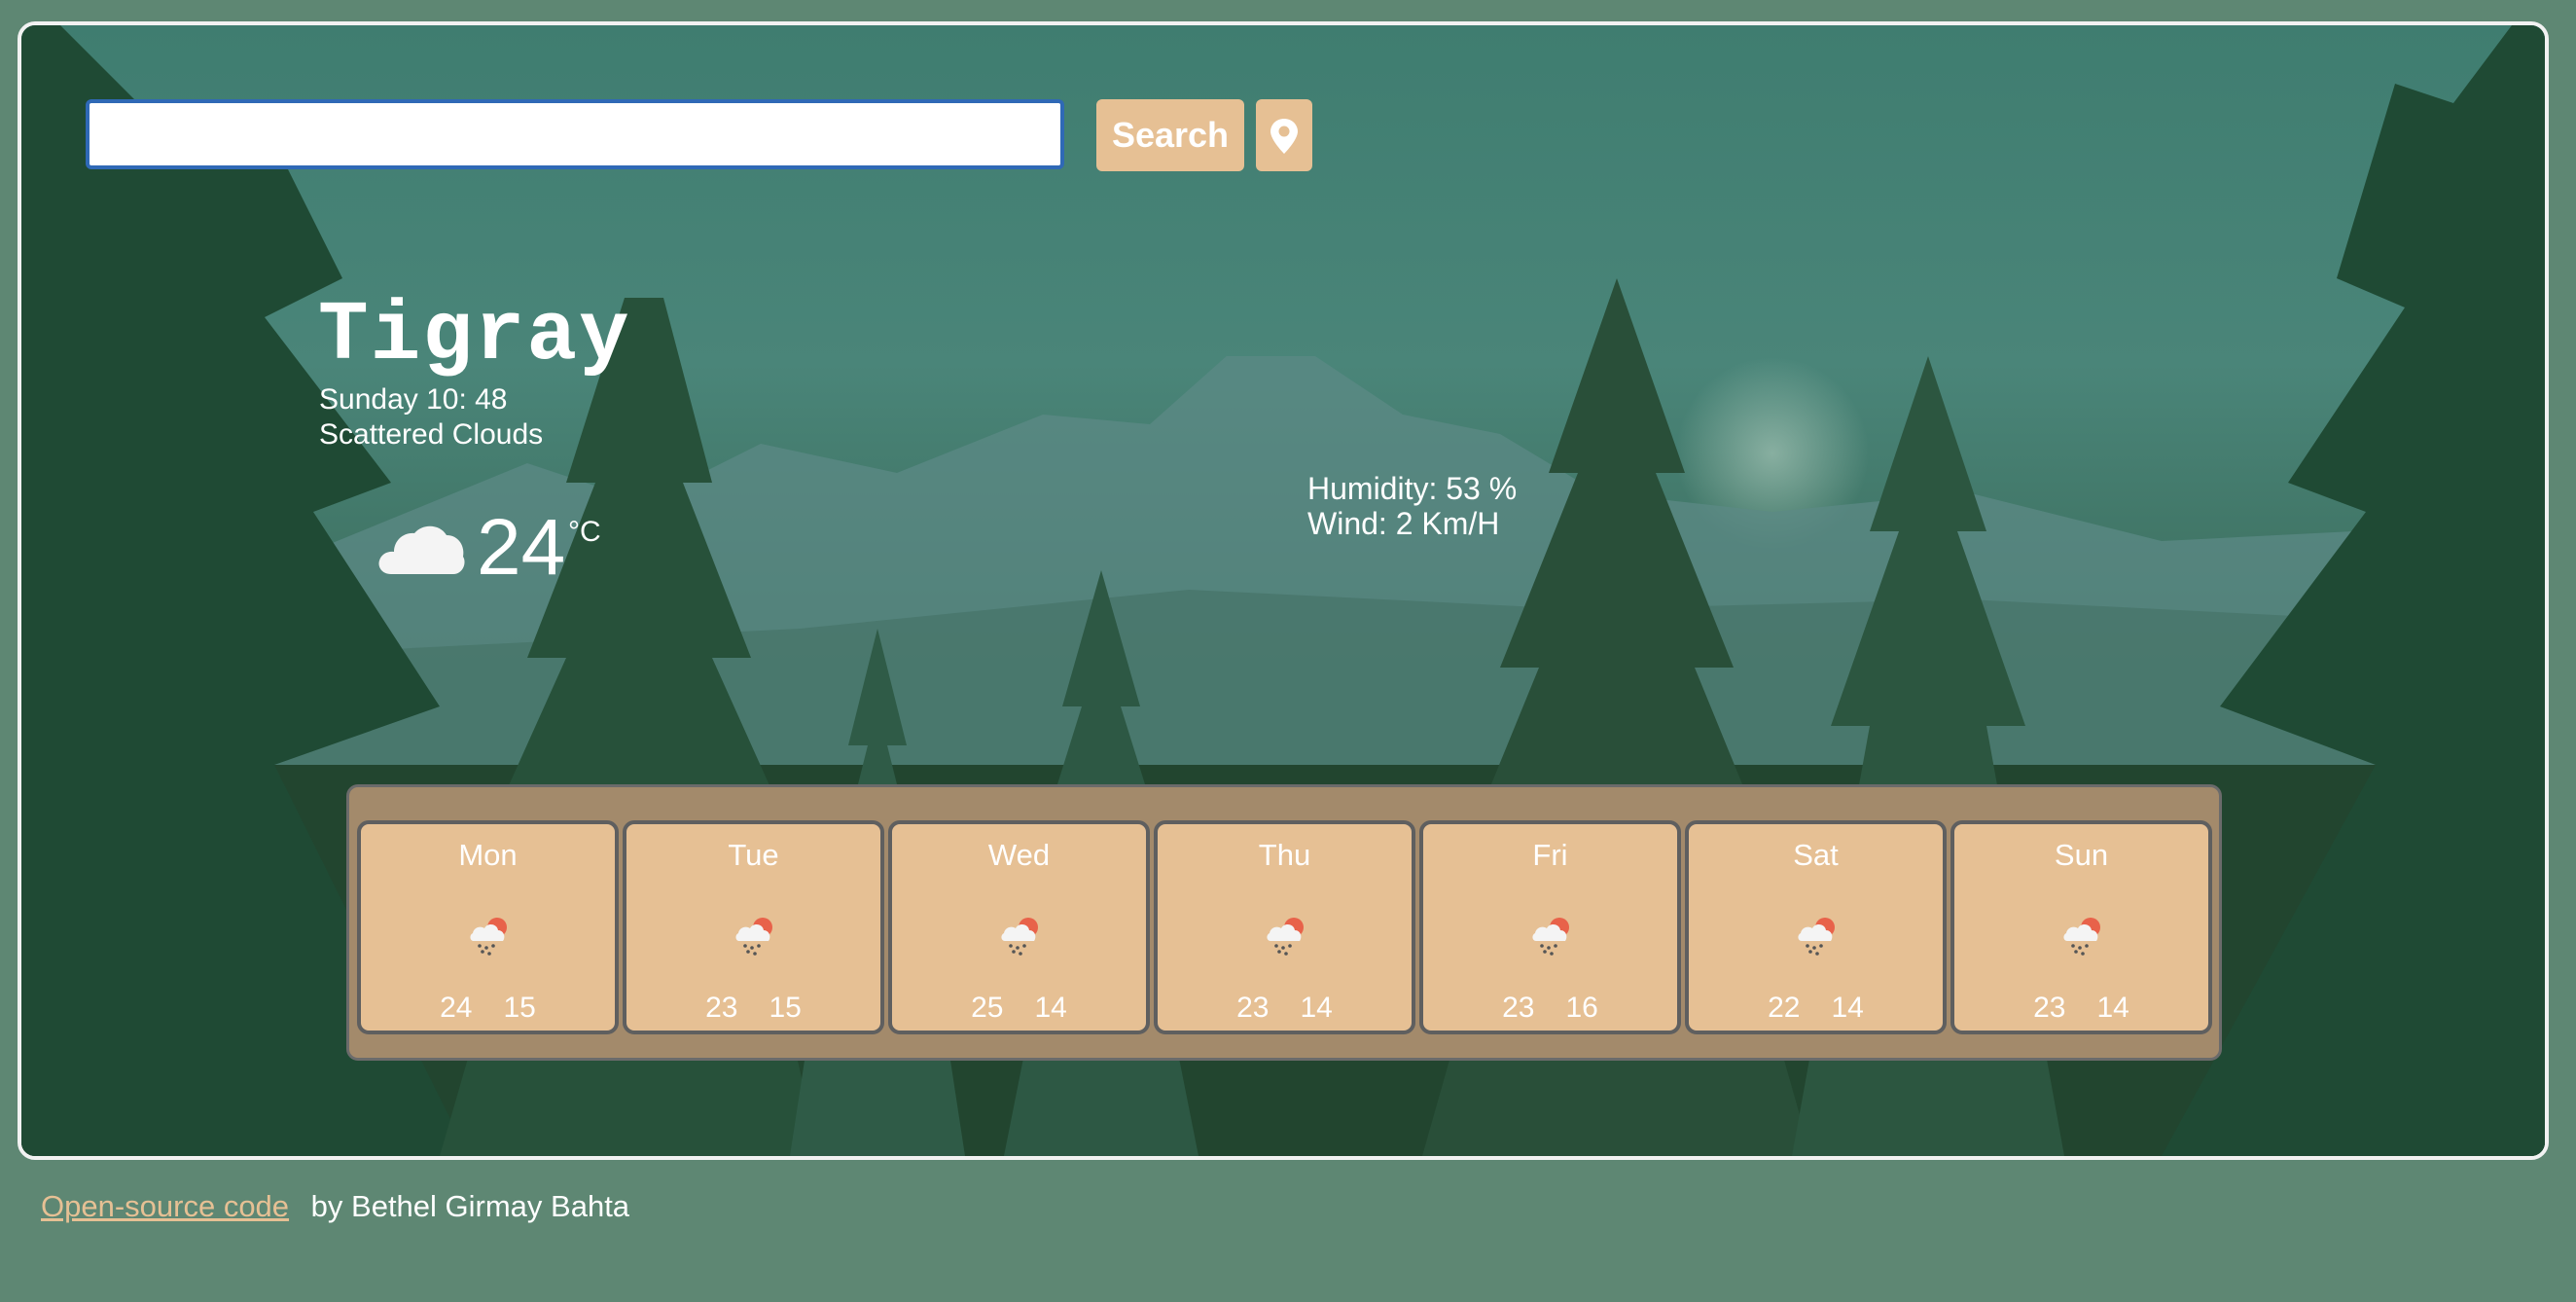  Describe the element at coordinates (1784, 1008) in the screenshot. I see `forecast-max-temp: 22` at that location.